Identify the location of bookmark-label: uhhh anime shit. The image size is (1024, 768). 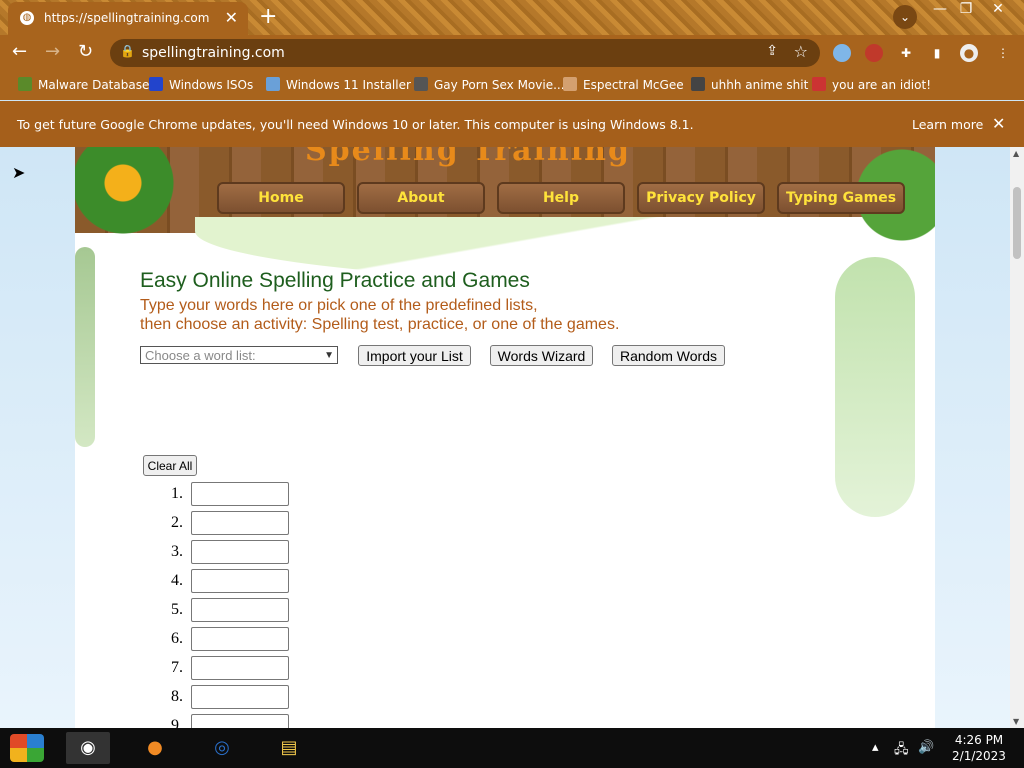
(760, 85).